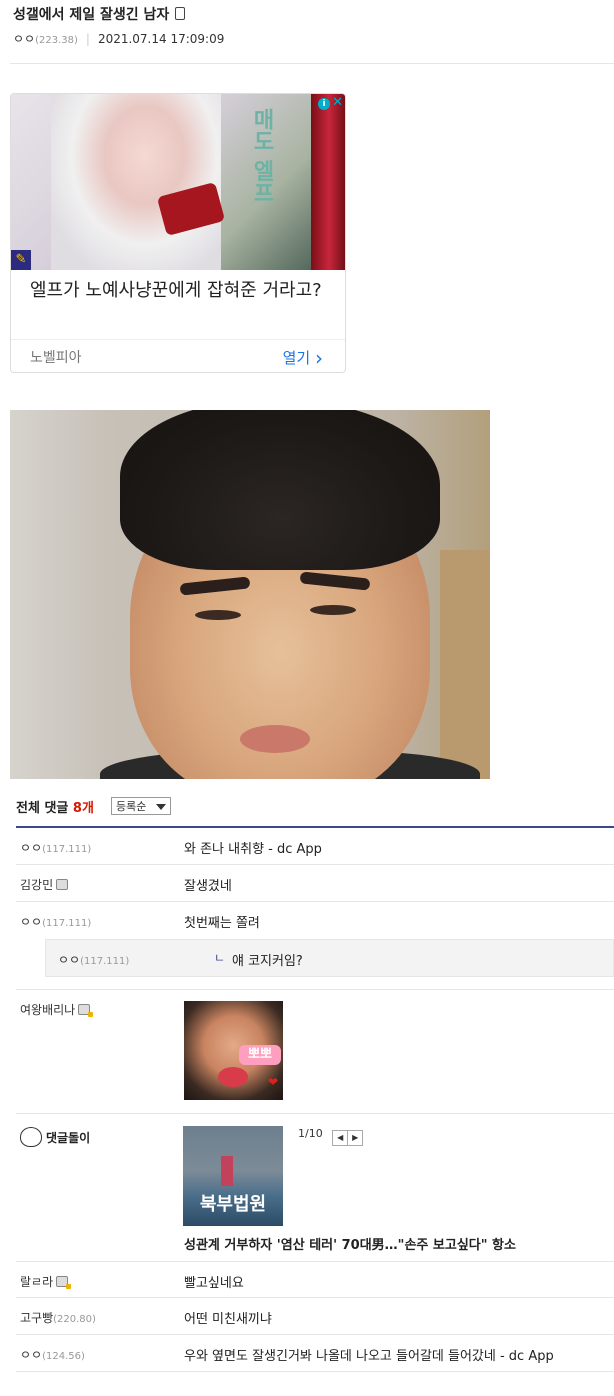  Describe the element at coordinates (253, 849) in the screenshot. I see `comment-text: 와 존나 내취향 - dc App` at that location.